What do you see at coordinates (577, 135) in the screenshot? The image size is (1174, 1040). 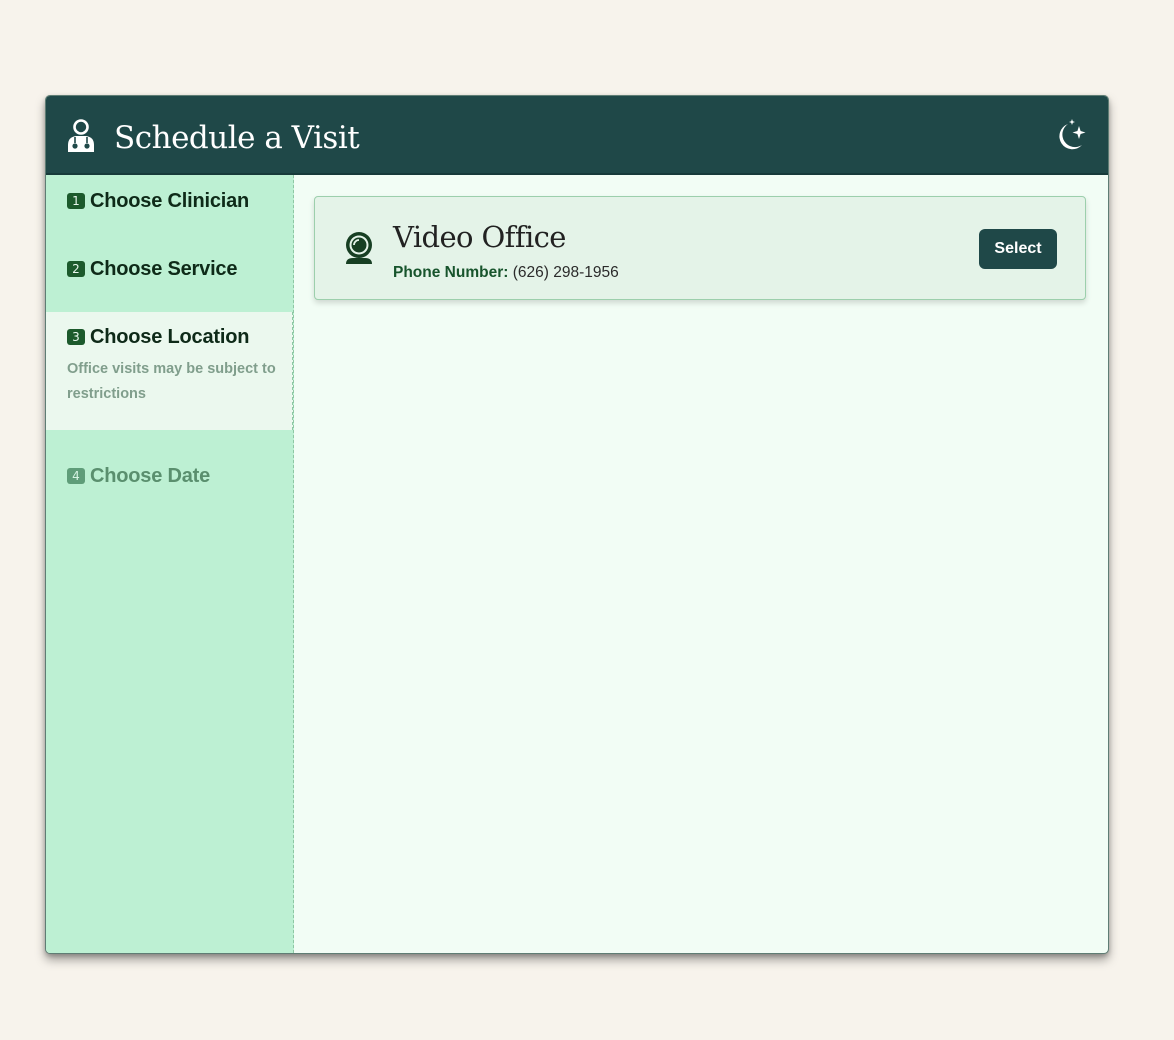 I see `app-header: Schedule a Visit` at bounding box center [577, 135].